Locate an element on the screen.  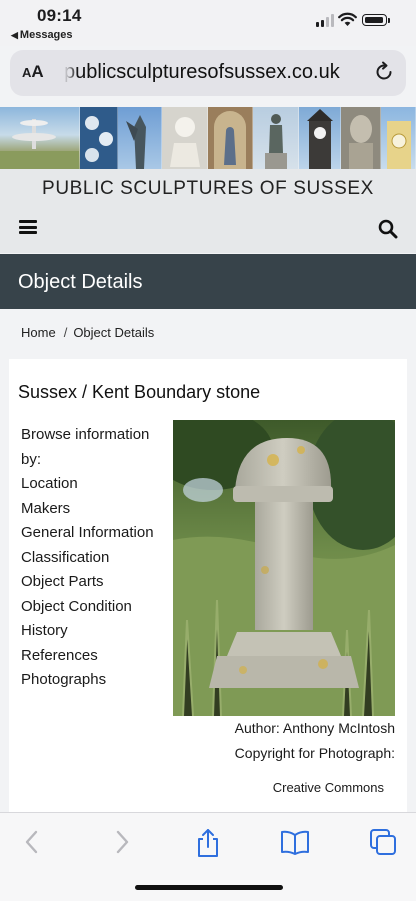
back-to-app-link: ◀ Messages is located at coordinates (42, 35).